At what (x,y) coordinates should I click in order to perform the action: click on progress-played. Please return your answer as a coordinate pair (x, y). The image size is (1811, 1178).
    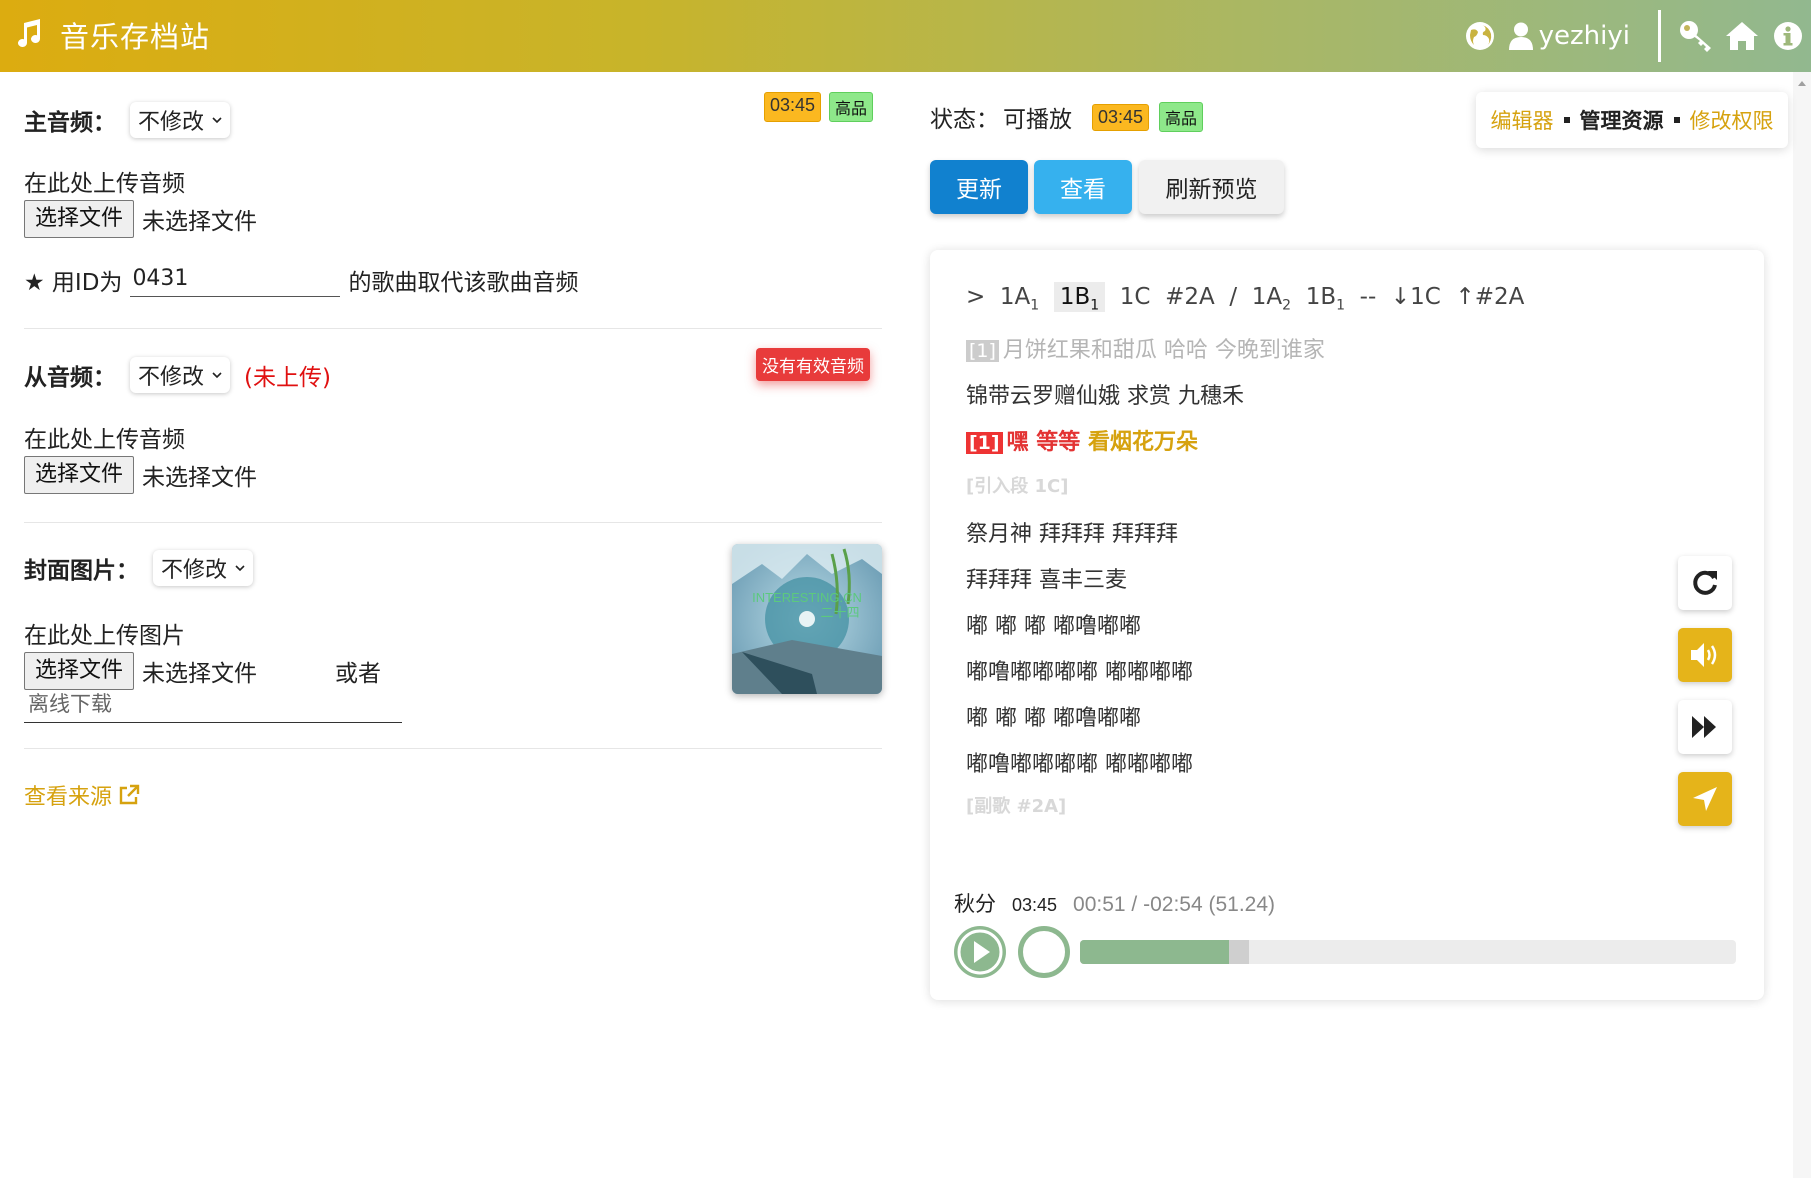
    Looking at the image, I should click on (1154, 952).